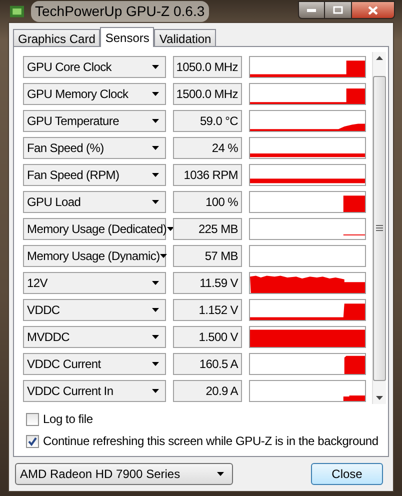  I want to click on maximize-icon, so click(338, 10).